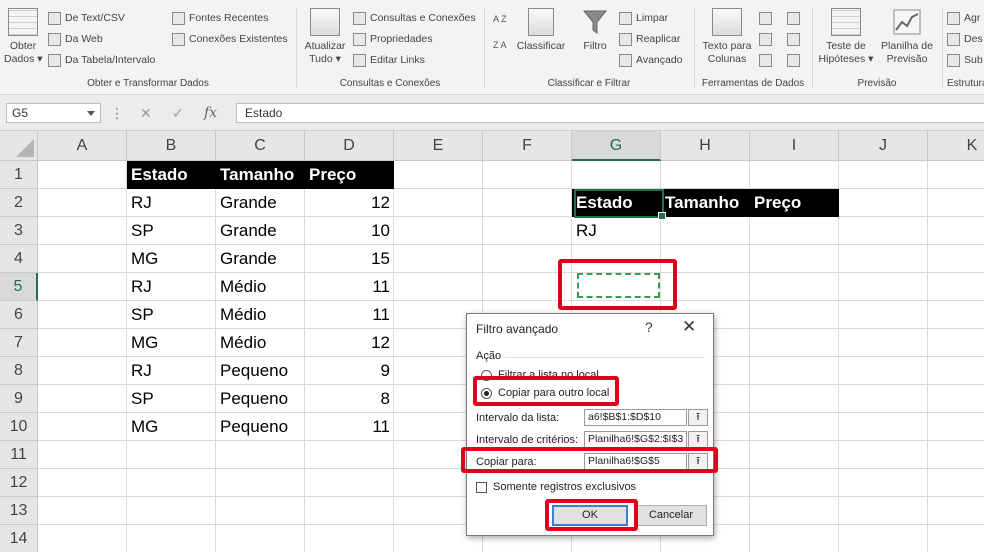 This screenshot has height=552, width=984. I want to click on properties-button: Propriedades, so click(392, 39).